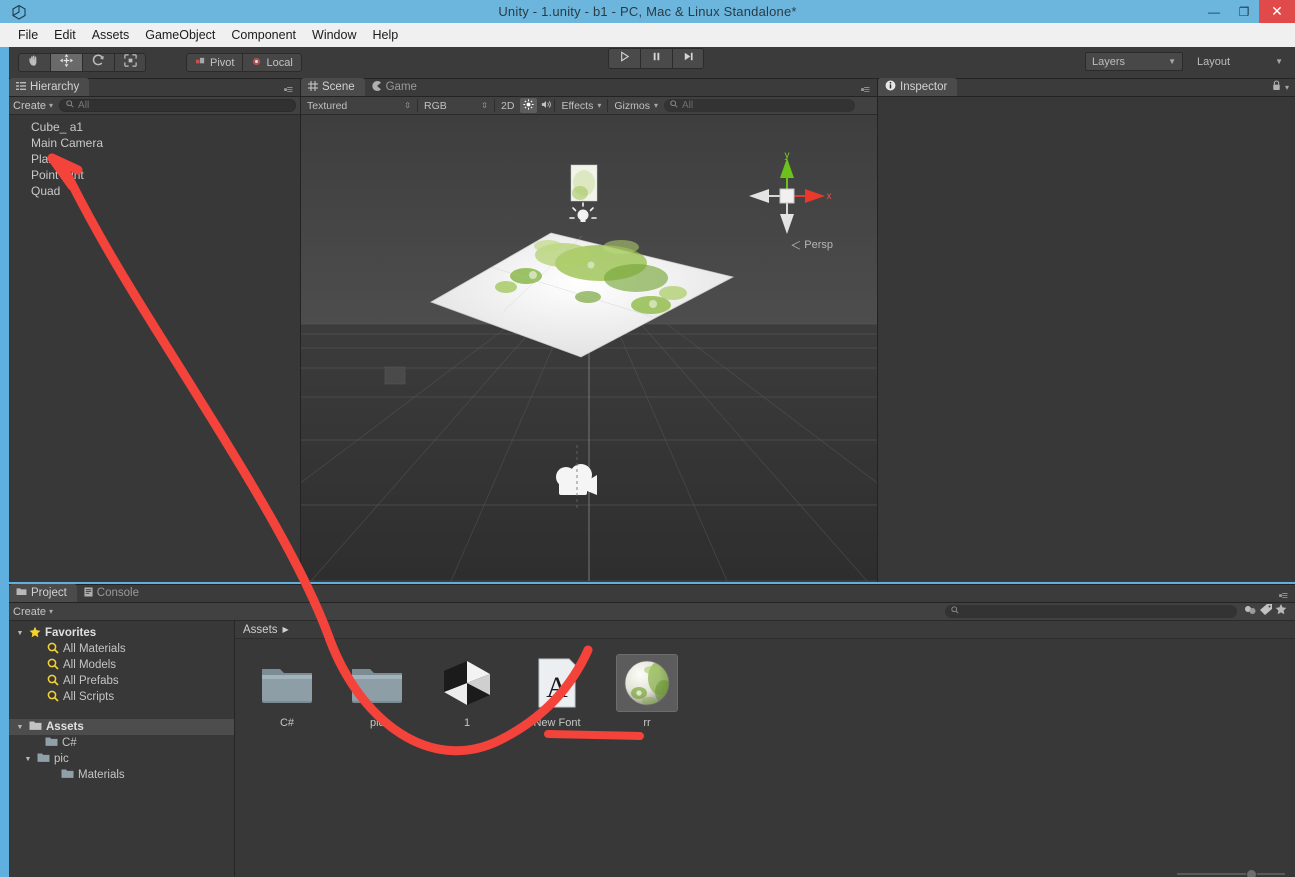 The width and height of the screenshot is (1295, 877). What do you see at coordinates (154, 127) in the screenshot?
I see `hierarchy-item-cube: Cube_ a1` at bounding box center [154, 127].